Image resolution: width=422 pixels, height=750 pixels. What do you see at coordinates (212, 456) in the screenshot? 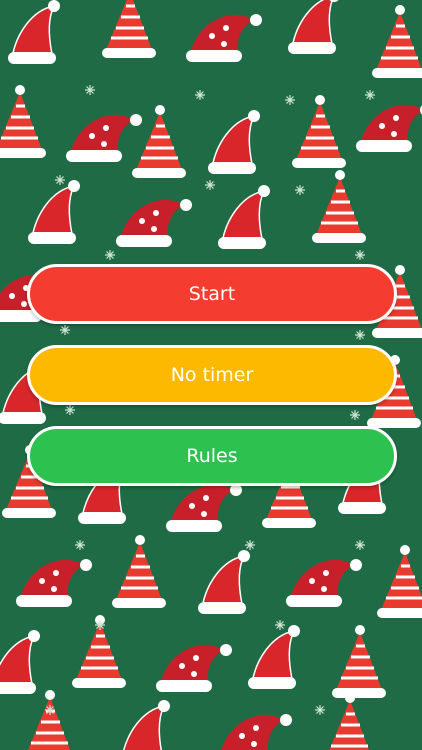
I see `rules-button: Rules` at bounding box center [212, 456].